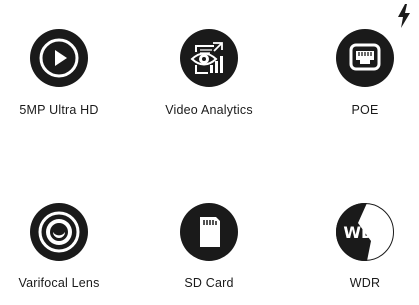  I want to click on feature-label: Video Analytics, so click(209, 110).